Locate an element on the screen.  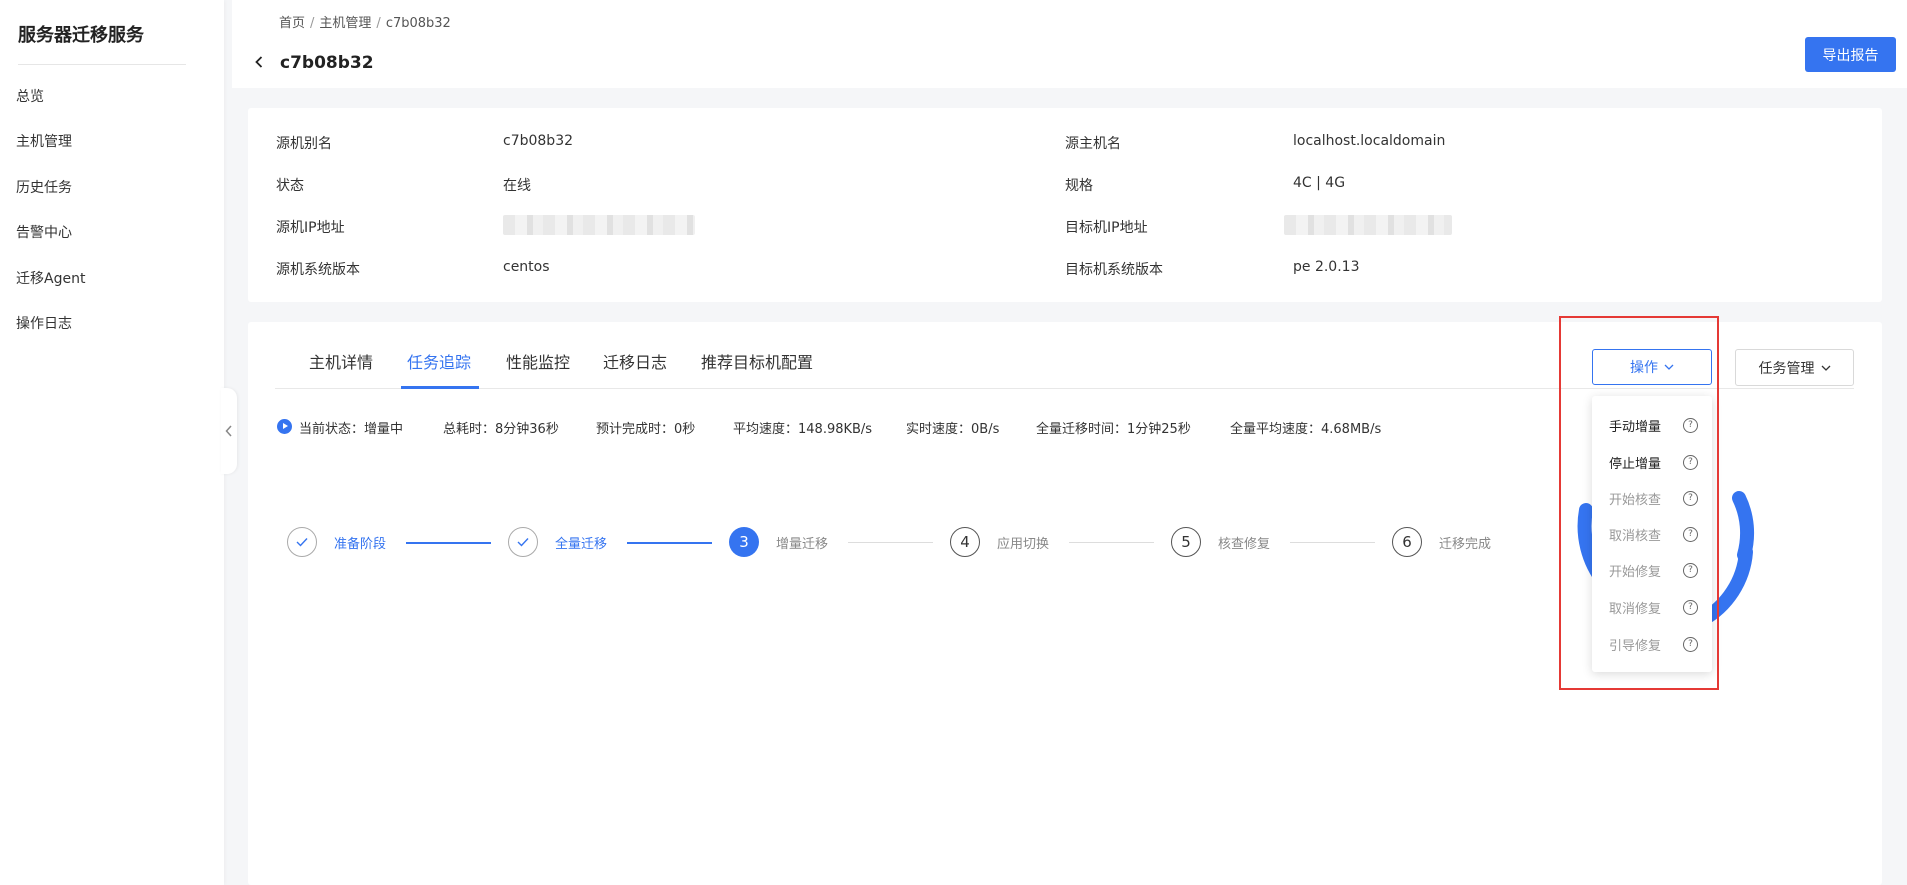
menu-item-manual-increment: 手动增量 is located at coordinates (1635, 425).